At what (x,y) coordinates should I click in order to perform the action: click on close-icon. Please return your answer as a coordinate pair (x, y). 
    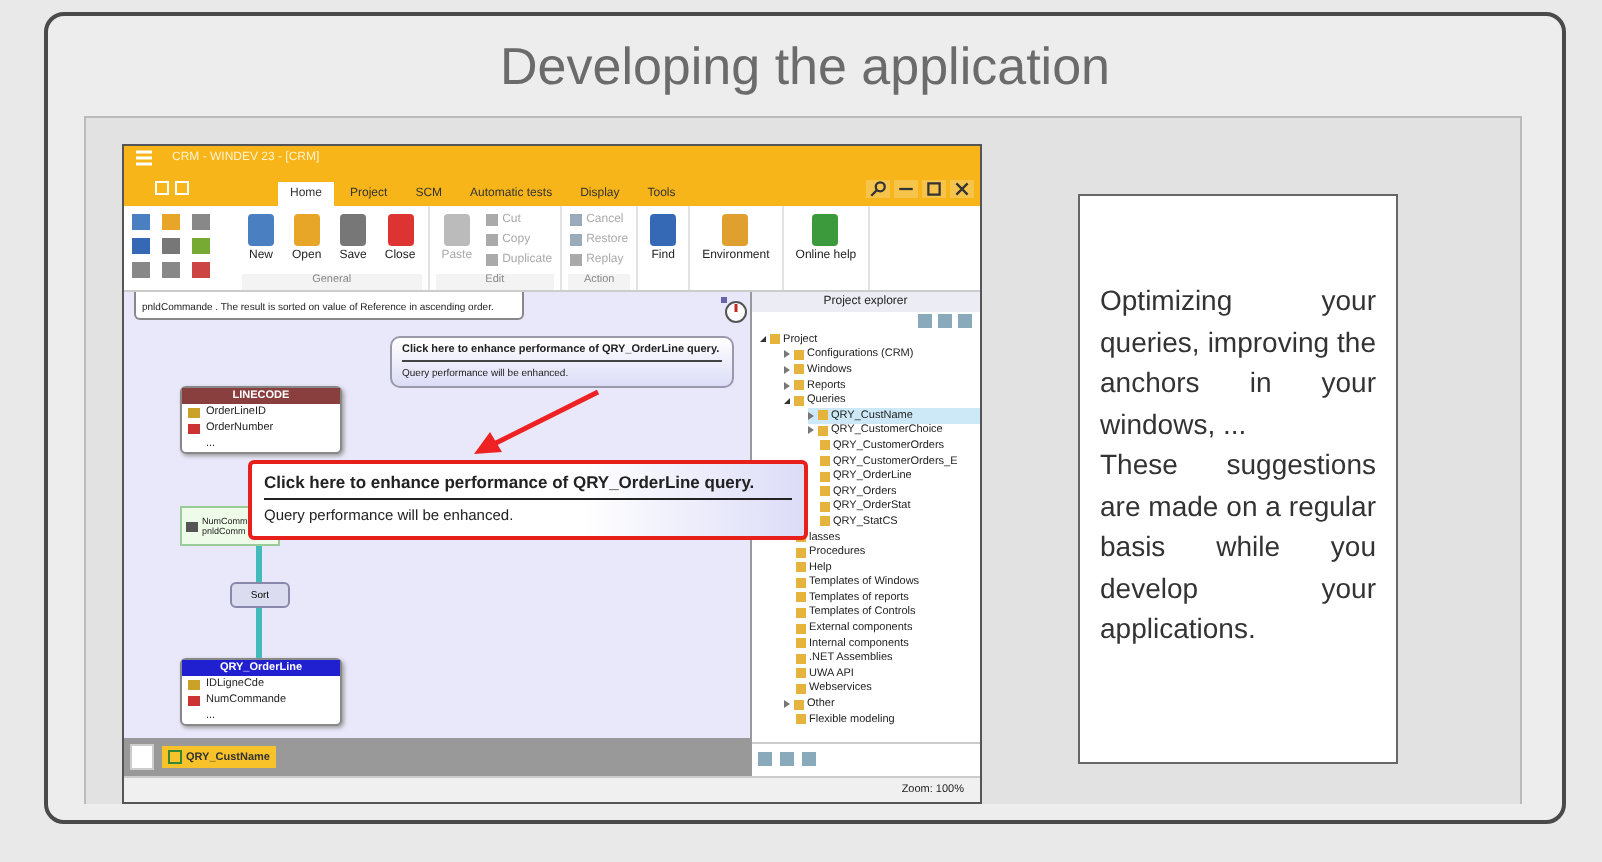
    Looking at the image, I should click on (962, 189).